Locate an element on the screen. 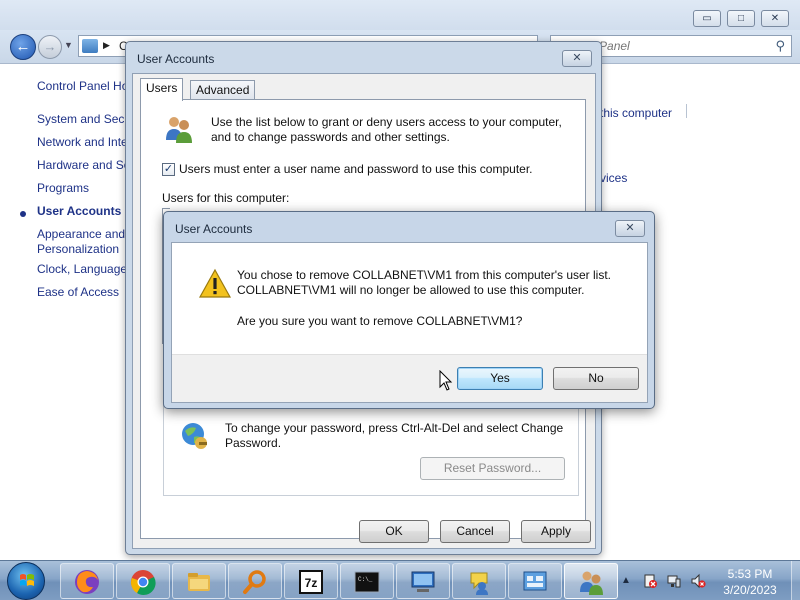 The width and height of the screenshot is (800, 600). sidebar-item-hardware: Hardware and So is located at coordinates (83, 165).